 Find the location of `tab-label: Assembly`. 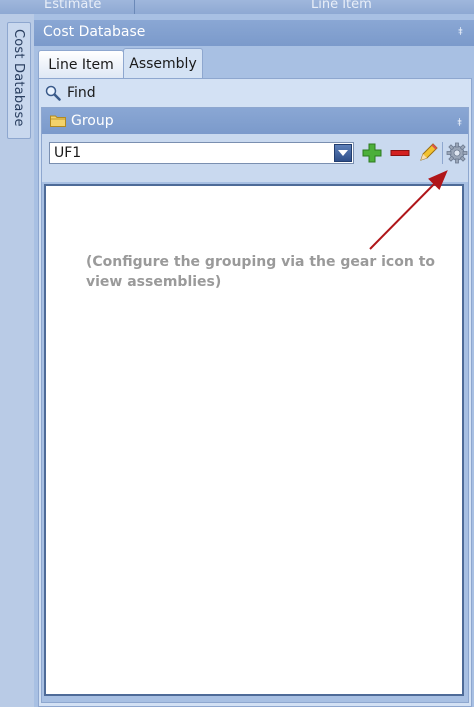

tab-label: Assembly is located at coordinates (163, 64).